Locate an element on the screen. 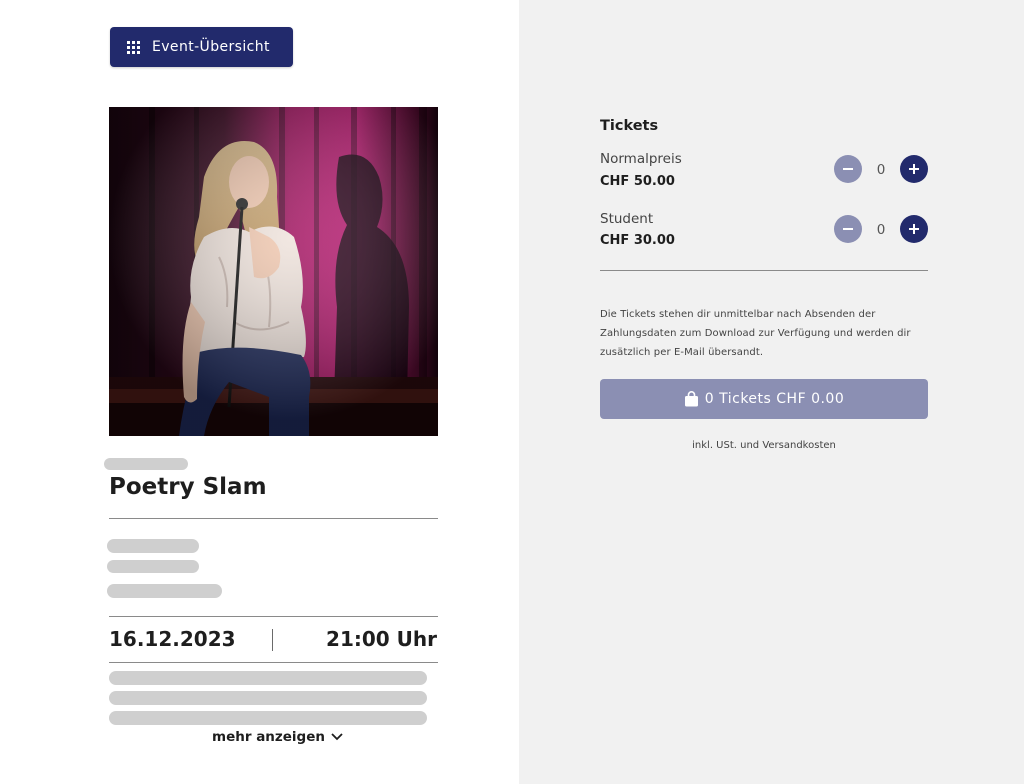 This screenshot has width=1024, height=784. ticket-name: Student is located at coordinates (627, 219).